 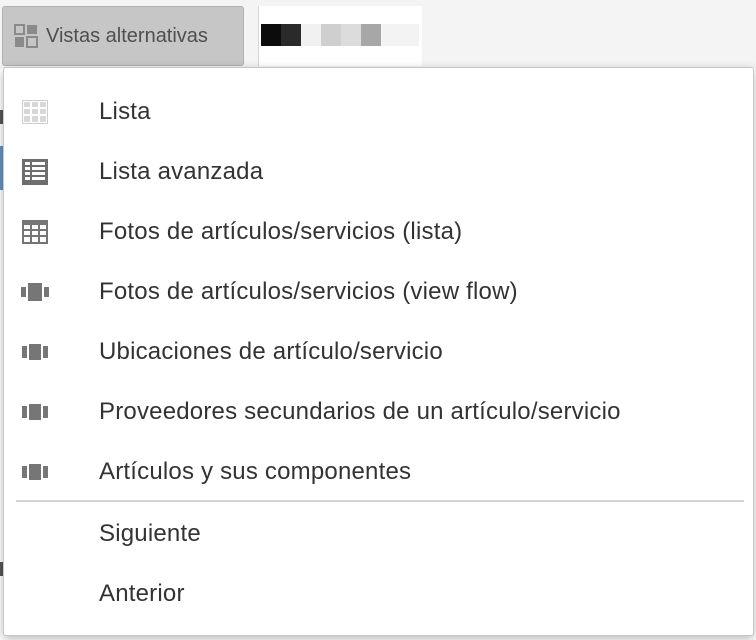 What do you see at coordinates (308, 291) in the screenshot?
I see `menu-item-label: Fotos de artículos/servicios (view flow)` at bounding box center [308, 291].